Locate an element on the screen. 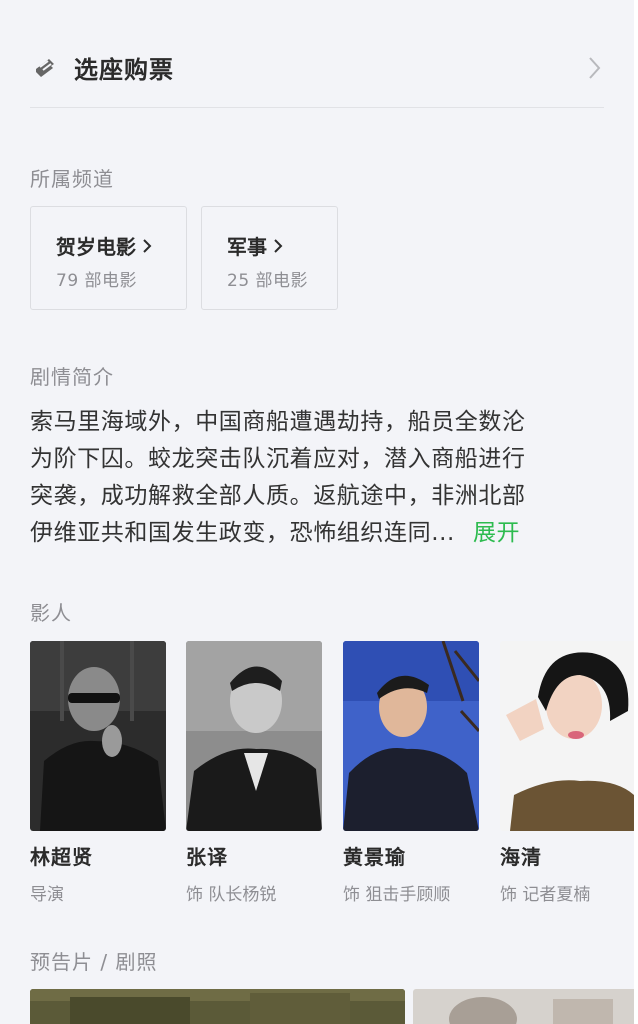 This screenshot has height=1024, width=638. trailer-thumbnail is located at coordinates (217, 1006).